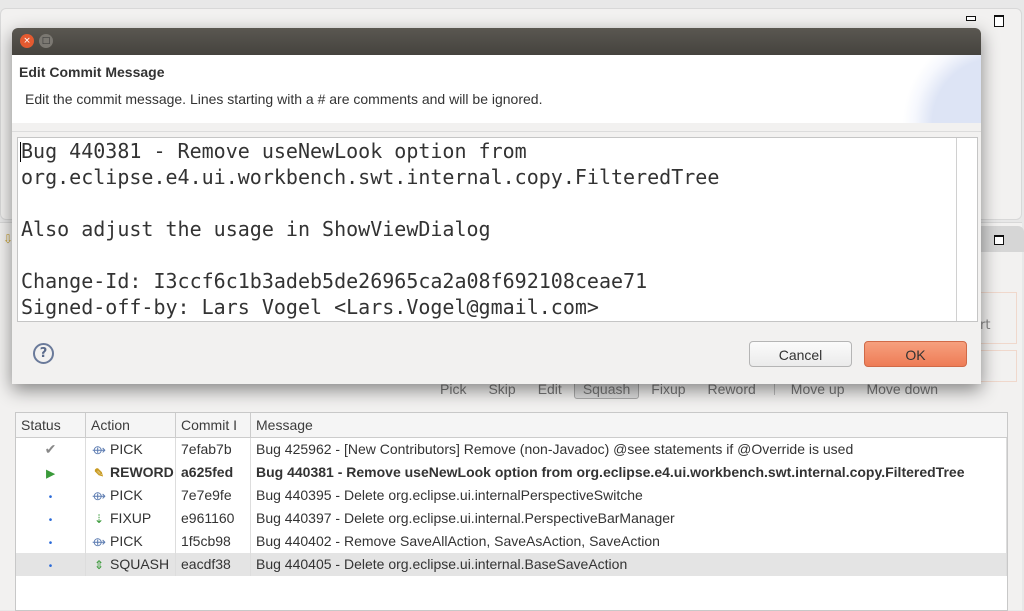  I want to click on maximize-icon, so click(999, 21).